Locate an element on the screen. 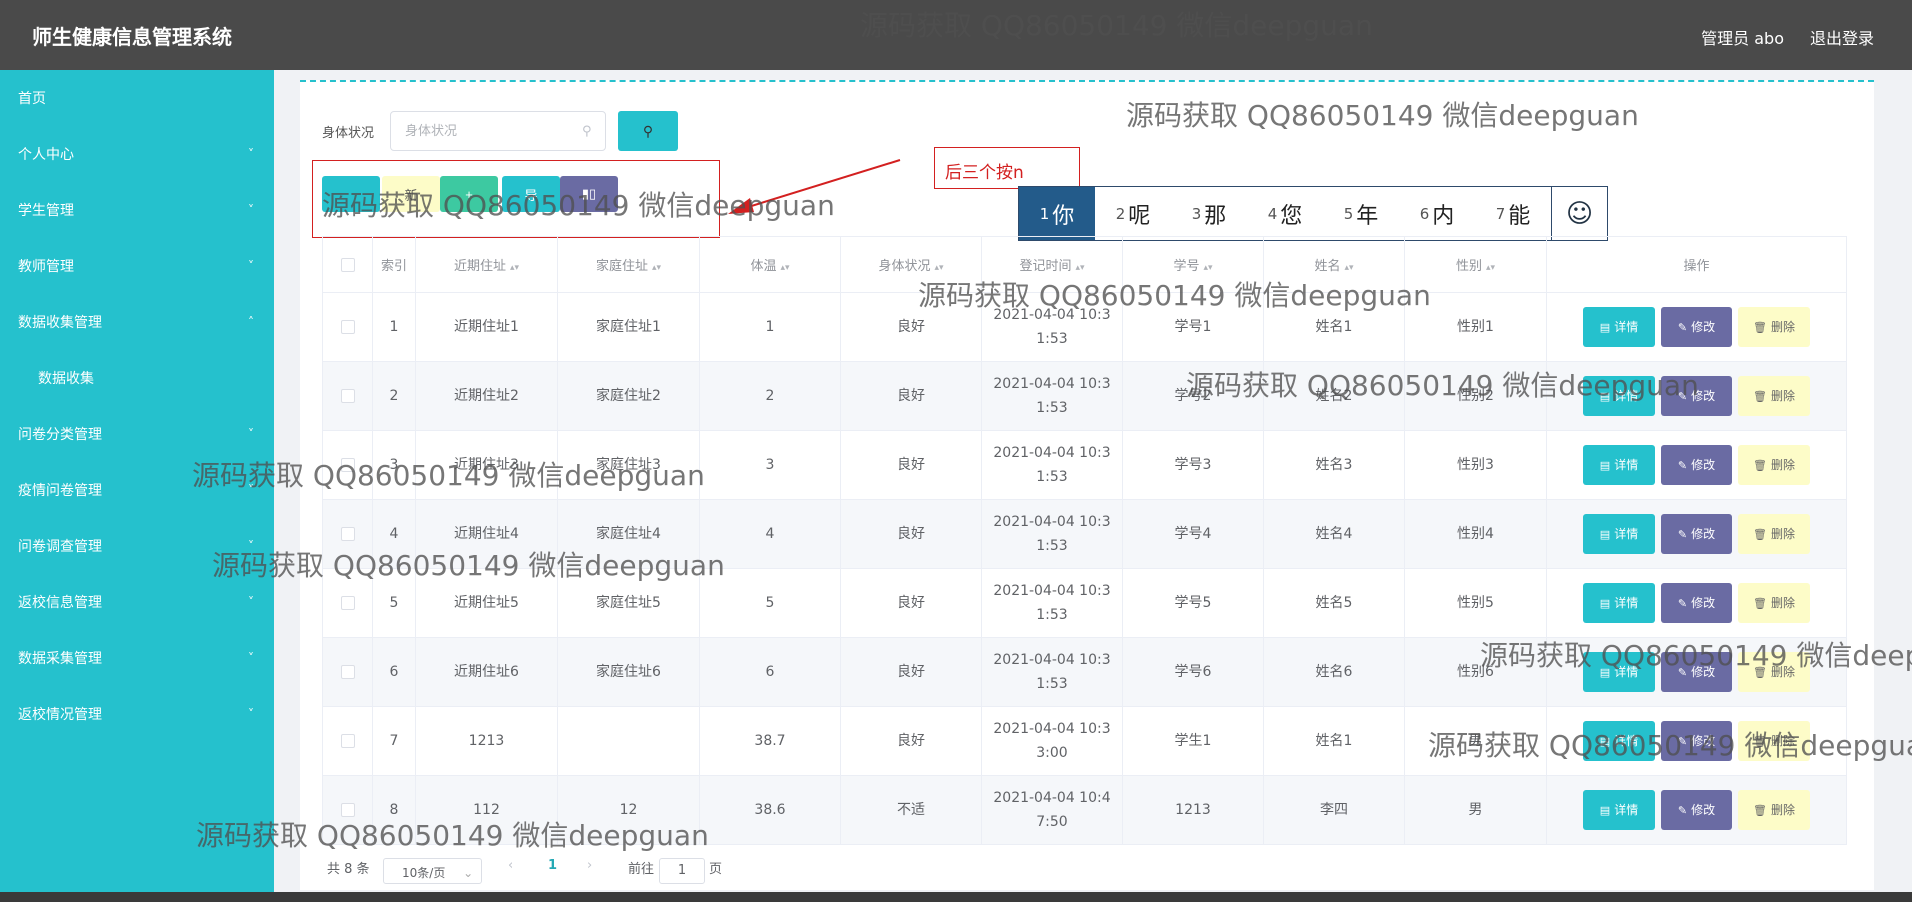  search-button: ⚲ is located at coordinates (648, 131).